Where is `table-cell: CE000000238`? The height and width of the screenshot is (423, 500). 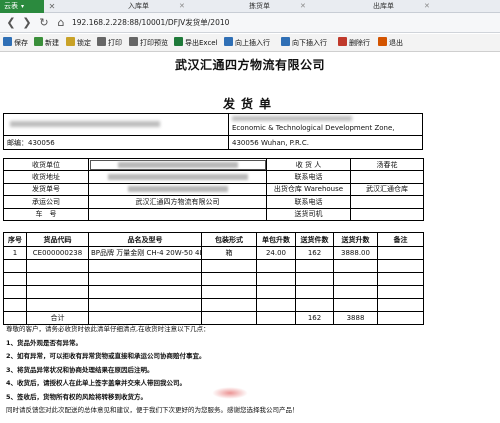
table-cell: CE000000238 is located at coordinates (57, 253).